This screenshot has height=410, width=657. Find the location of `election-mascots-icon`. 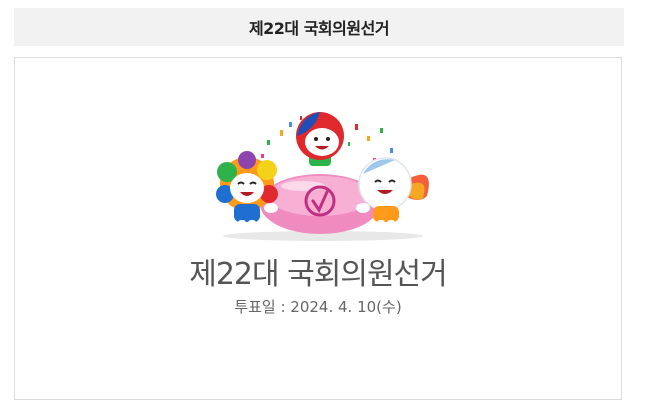

election-mascots-icon is located at coordinates (322, 176).